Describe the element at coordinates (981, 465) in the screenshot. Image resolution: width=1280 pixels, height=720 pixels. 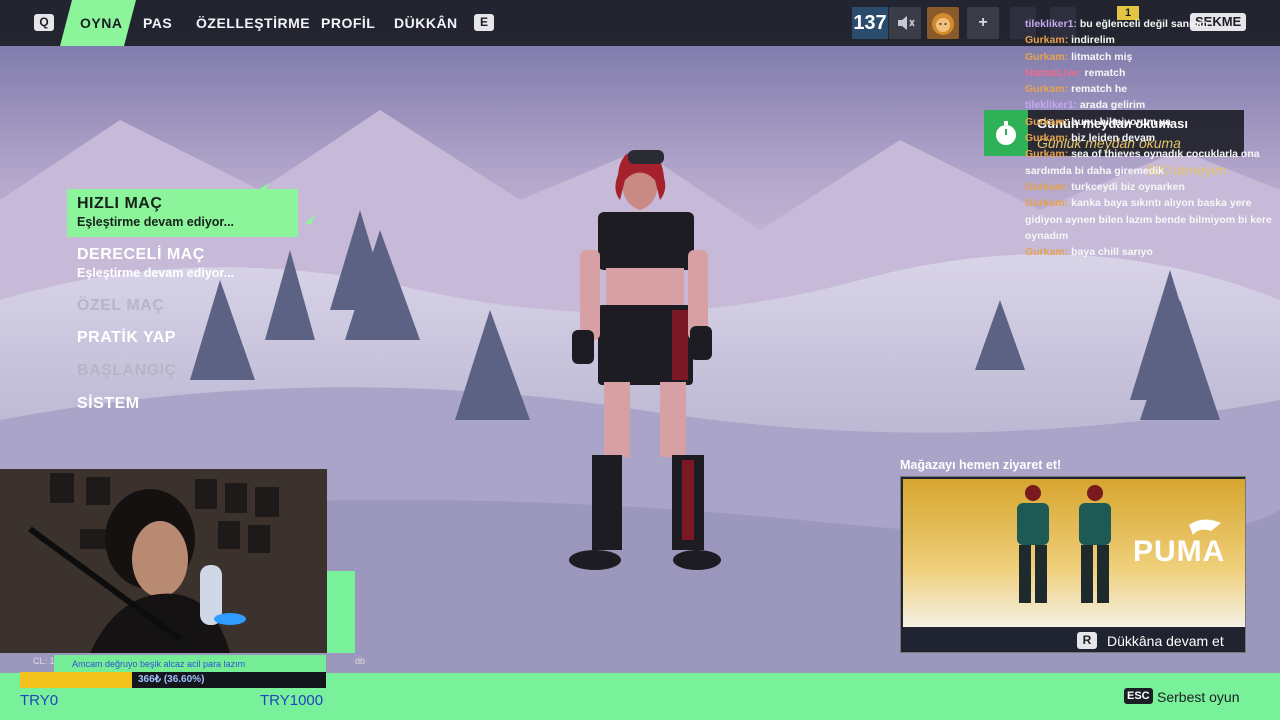
I see `store-promo-title: Mağazayı hemen ziyaret et!` at that location.